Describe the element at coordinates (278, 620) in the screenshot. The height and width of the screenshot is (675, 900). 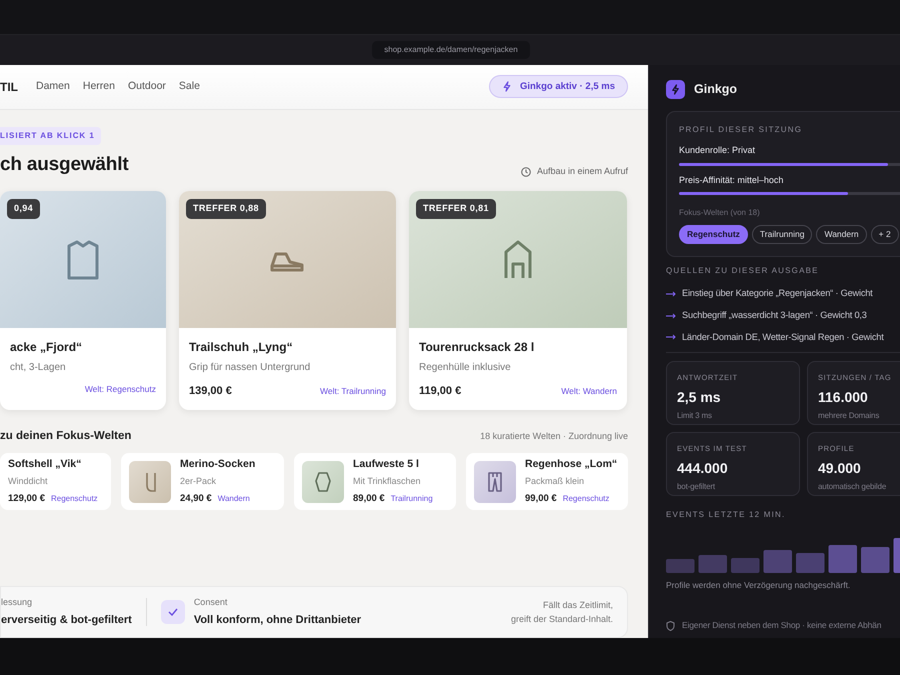
I see `info-value: Voll konform, ohne Drittanbieter` at that location.